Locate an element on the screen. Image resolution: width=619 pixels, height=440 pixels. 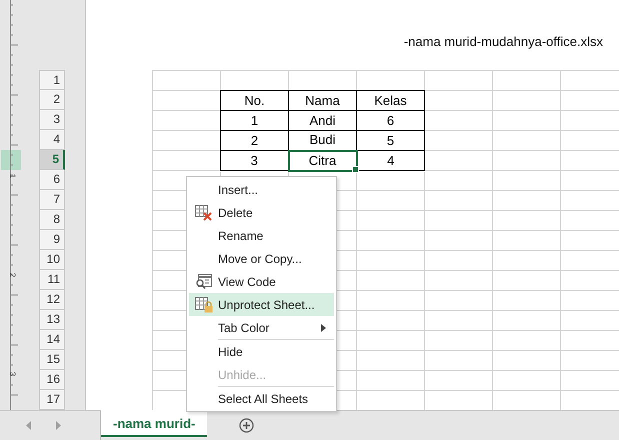
view-code-icon is located at coordinates (203, 282).